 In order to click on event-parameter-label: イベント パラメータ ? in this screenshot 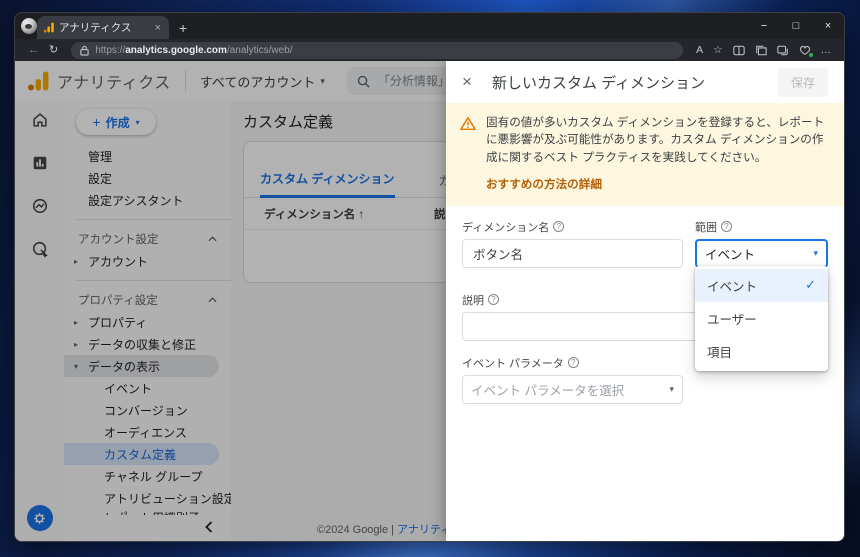, I will do `click(572, 363)`.